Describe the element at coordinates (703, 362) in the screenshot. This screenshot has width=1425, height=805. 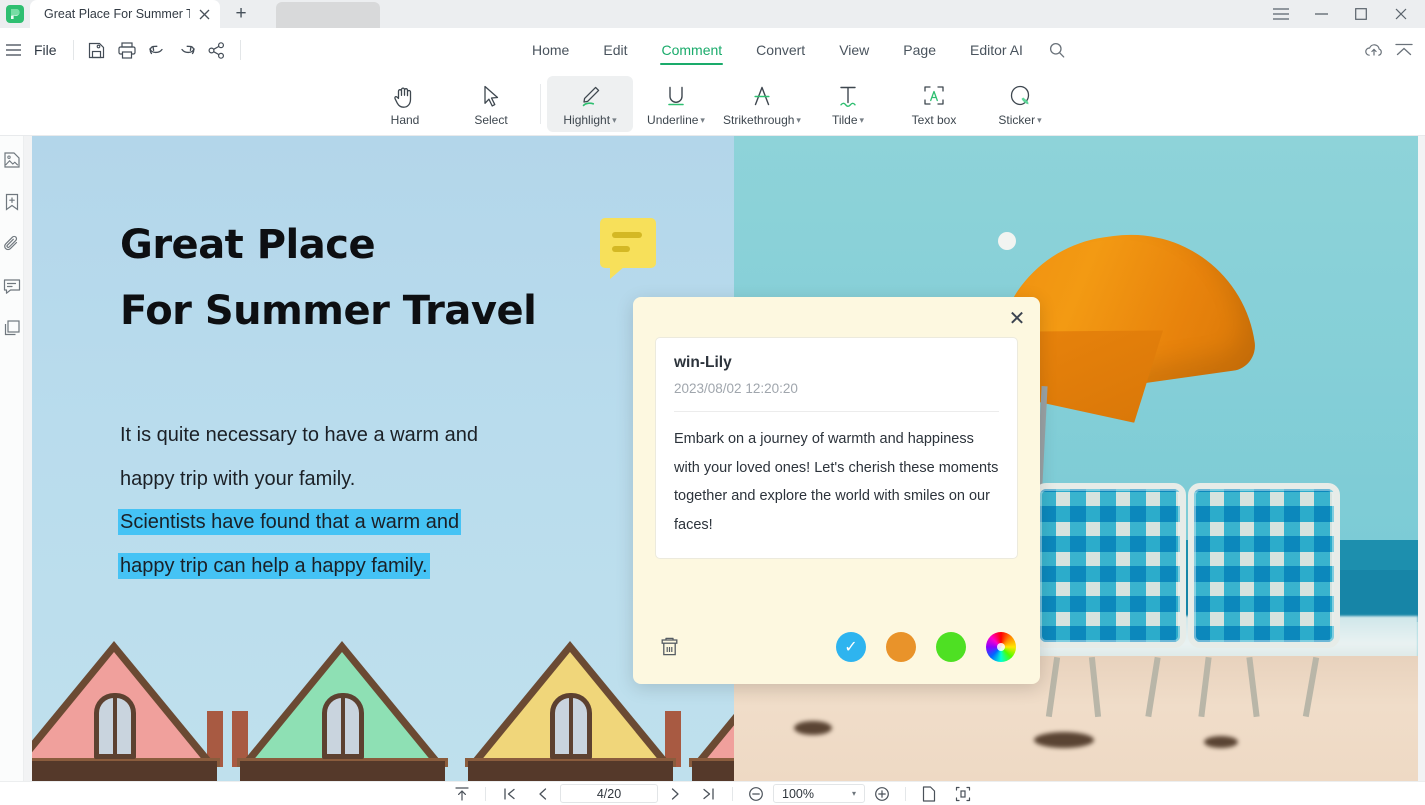
I see `comment-author: win-Lily` at that location.